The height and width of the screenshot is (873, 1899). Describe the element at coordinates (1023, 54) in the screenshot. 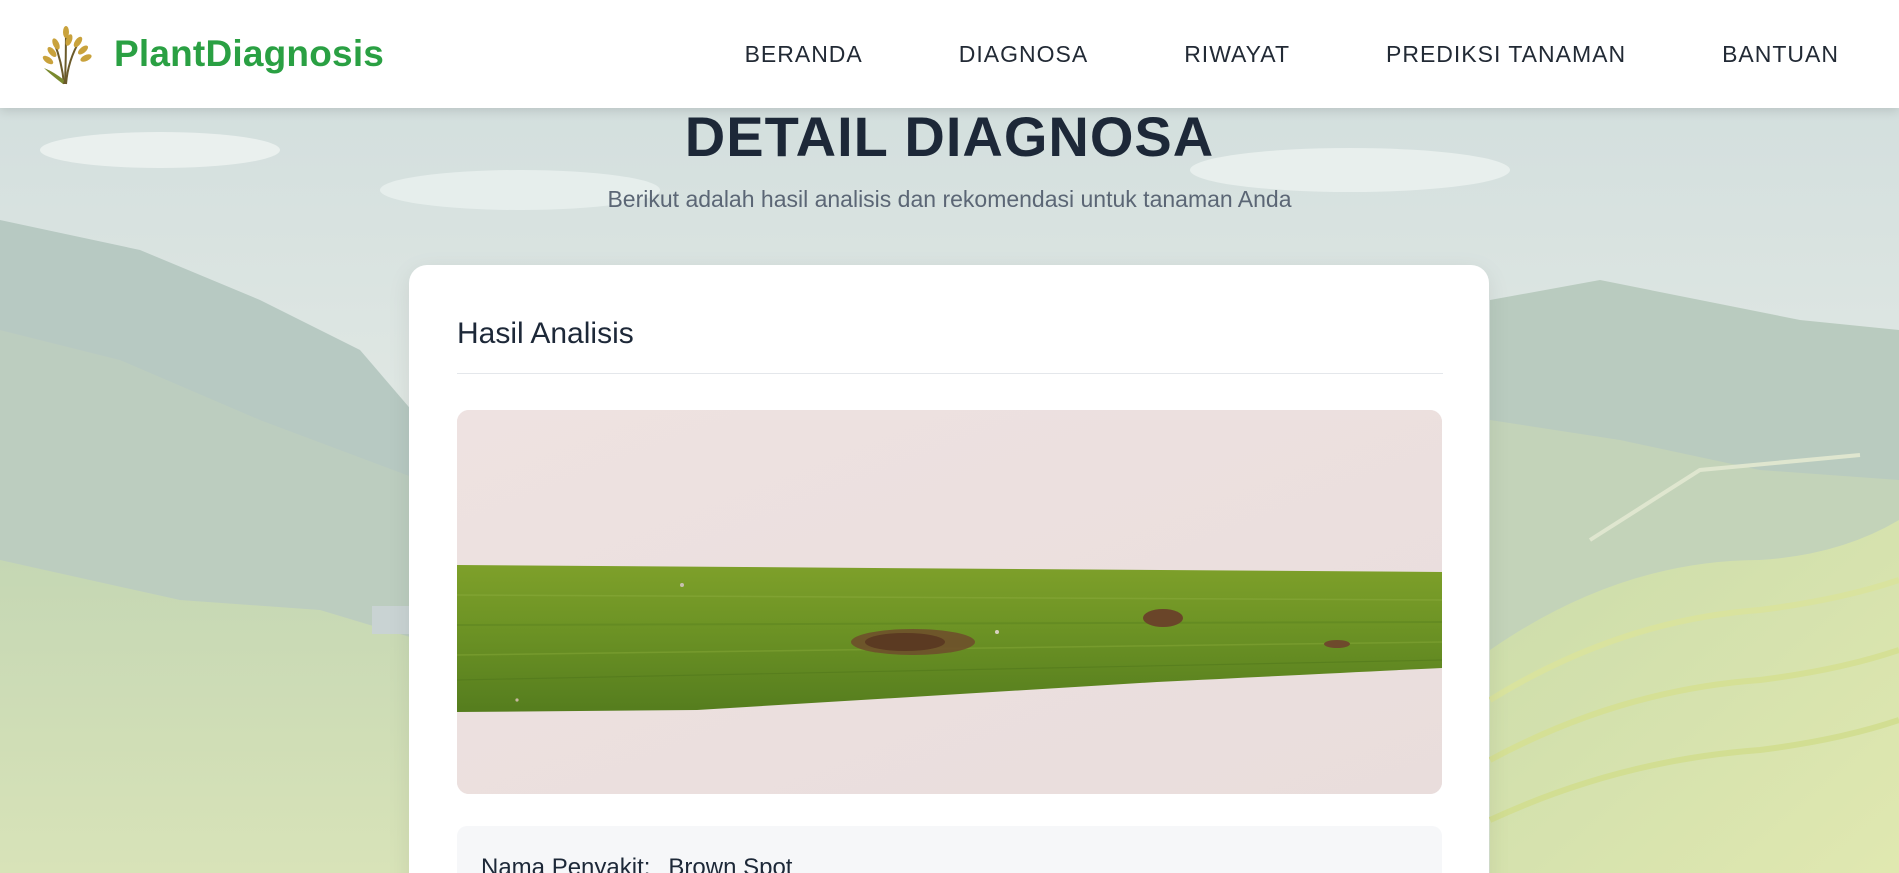

I see `nav-diagnosa: DIAGNOSA` at that location.